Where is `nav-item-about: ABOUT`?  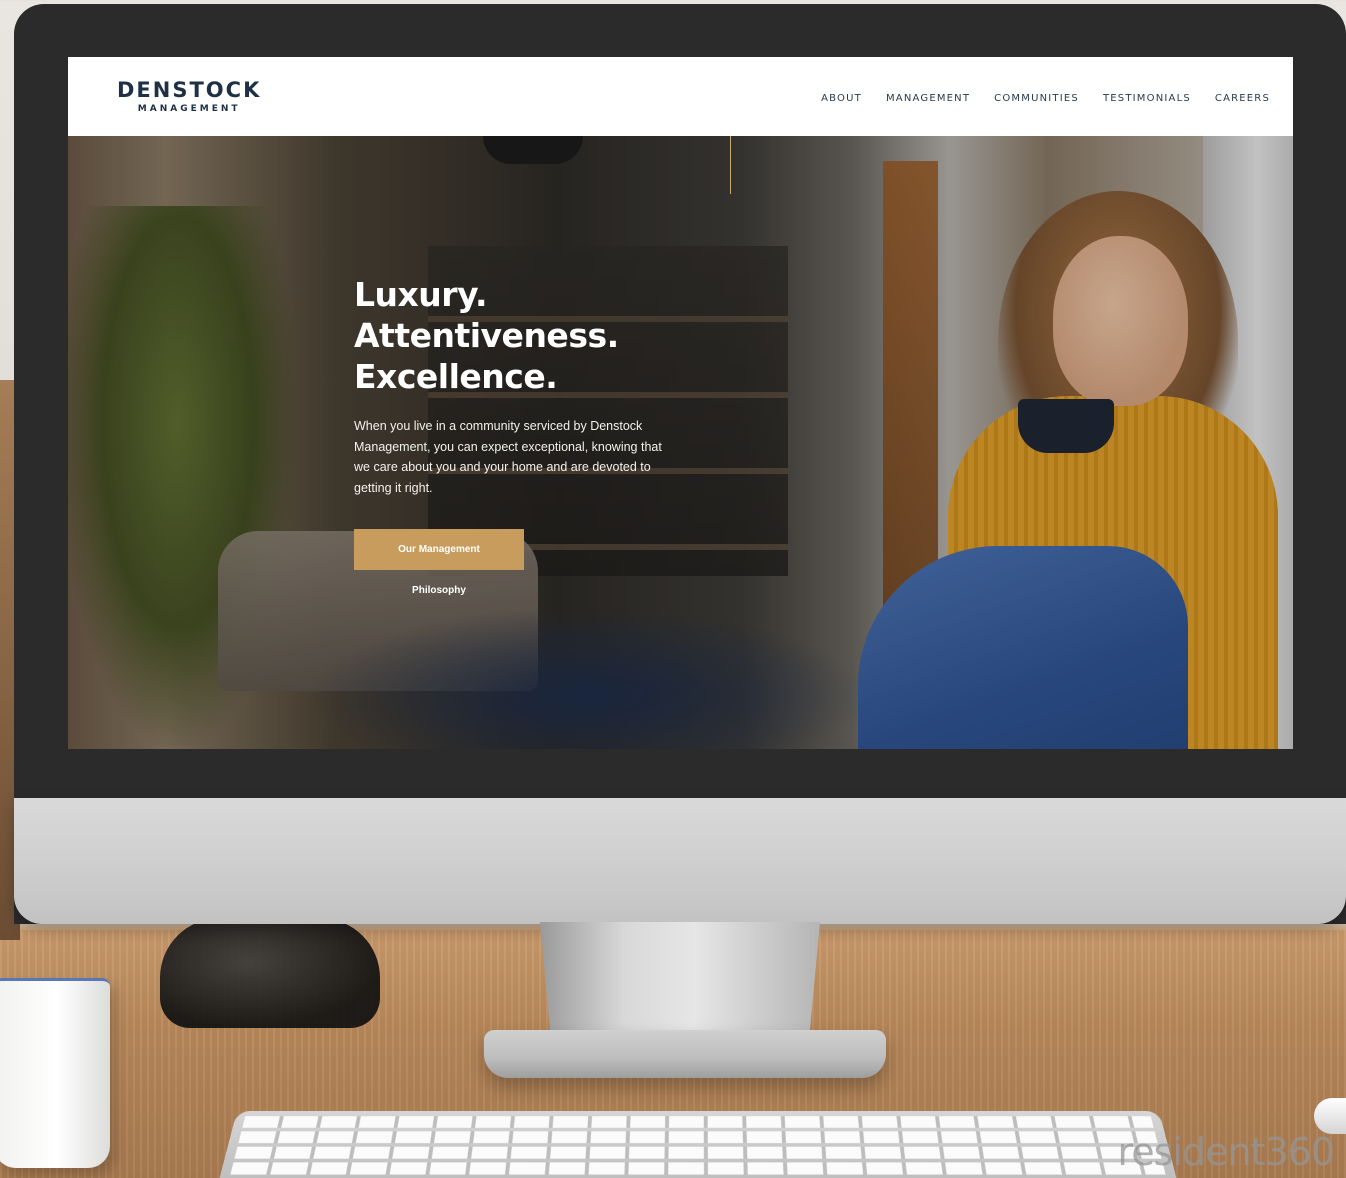 nav-item-about: ABOUT is located at coordinates (841, 98).